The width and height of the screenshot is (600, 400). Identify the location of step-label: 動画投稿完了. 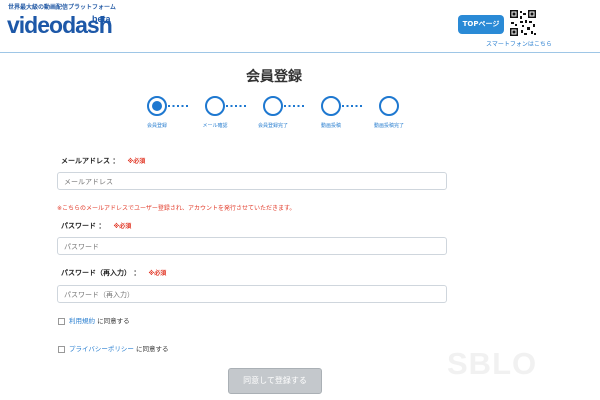
(389, 126).